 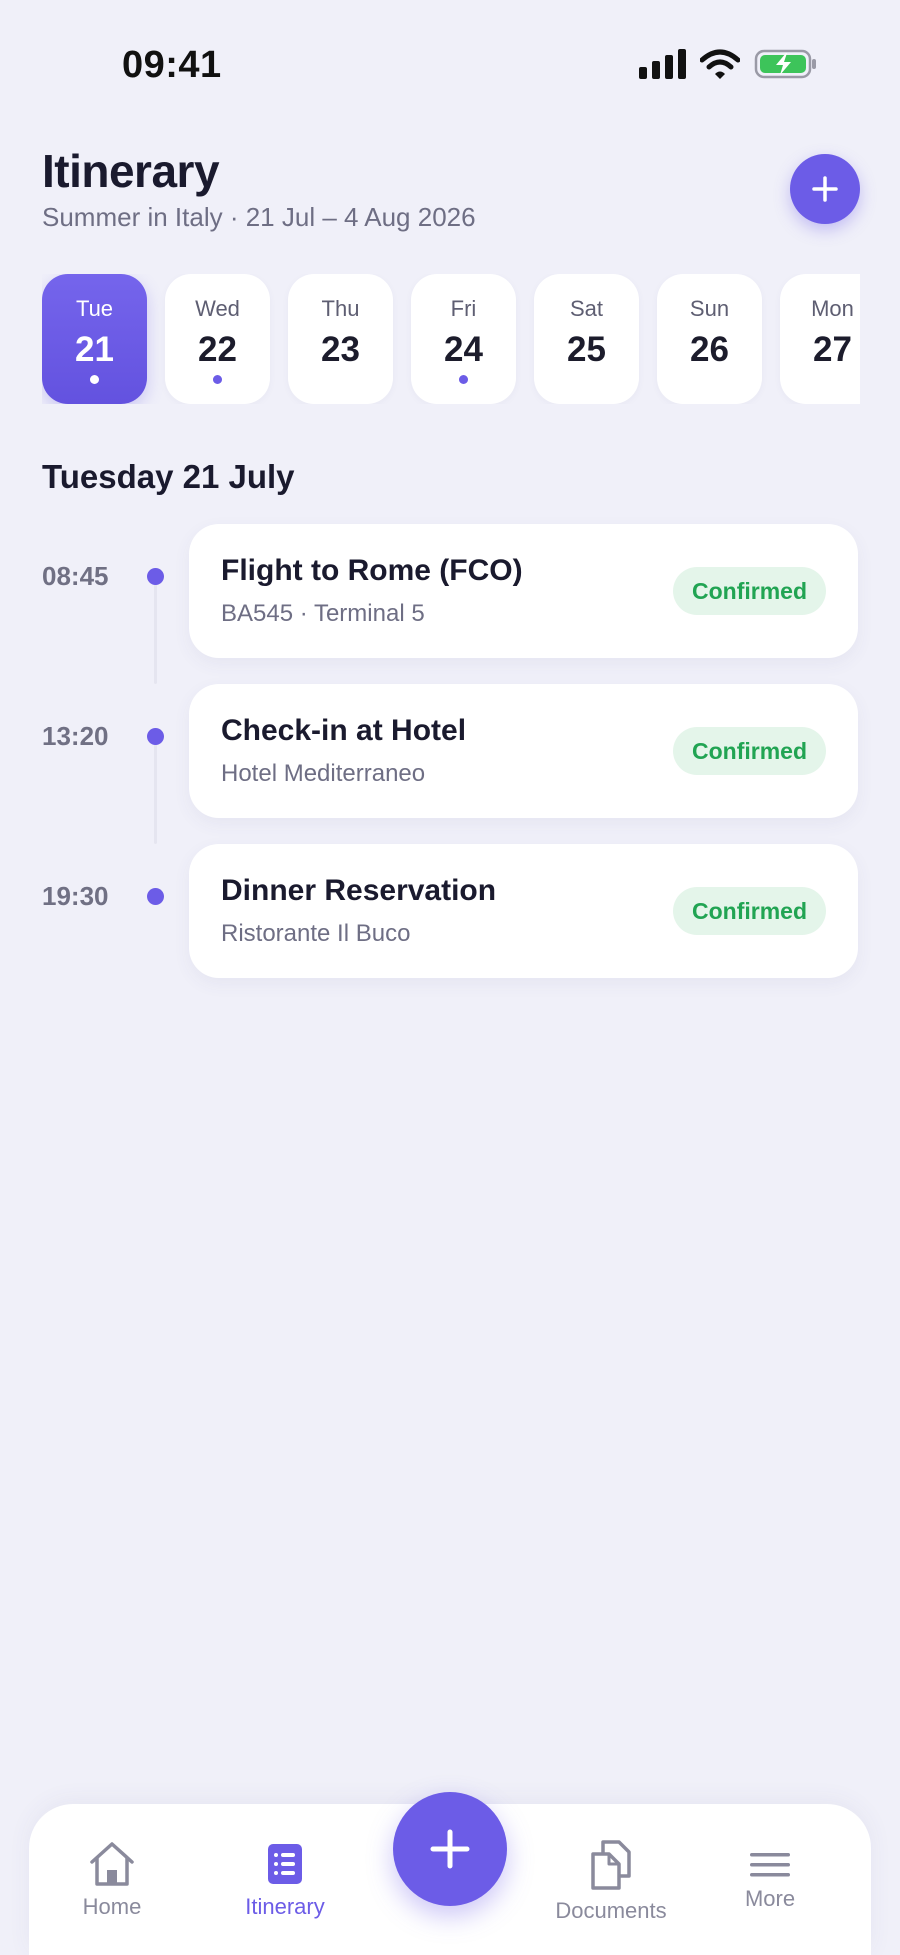 What do you see at coordinates (323, 773) in the screenshot?
I see `event-subtitle: Hotel Mediterraneo` at bounding box center [323, 773].